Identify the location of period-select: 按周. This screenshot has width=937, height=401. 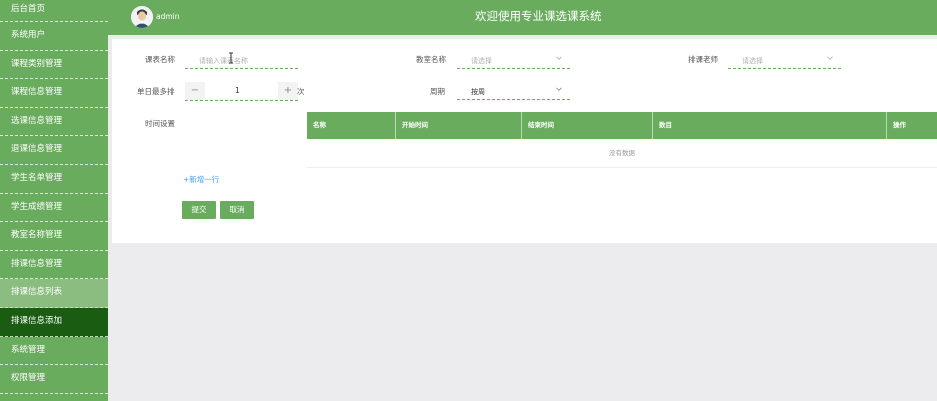
(513, 91).